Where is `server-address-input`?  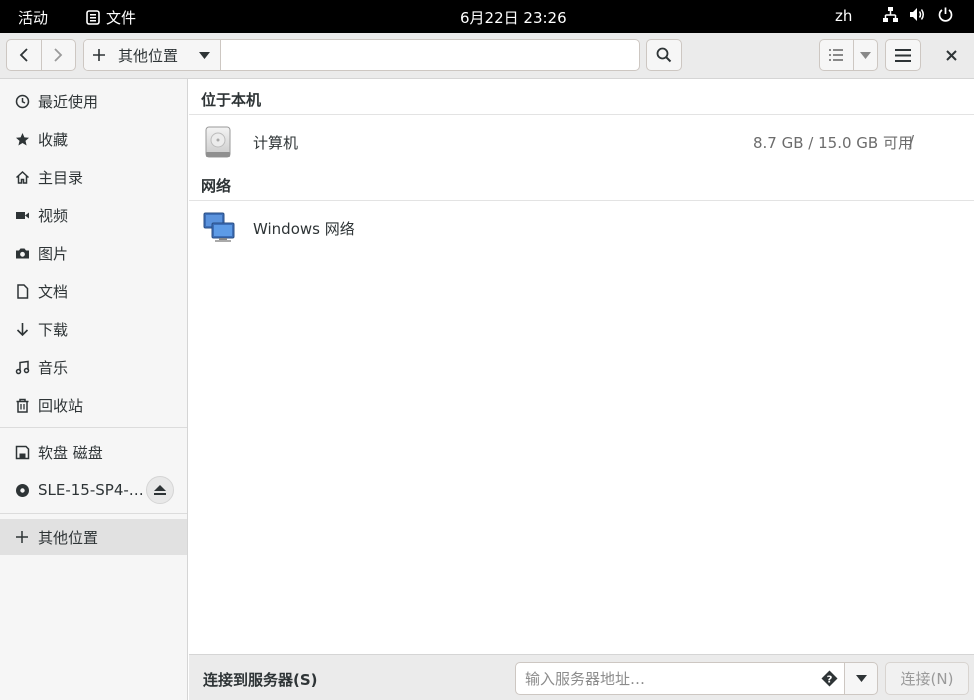
server-address-input is located at coordinates (665, 678).